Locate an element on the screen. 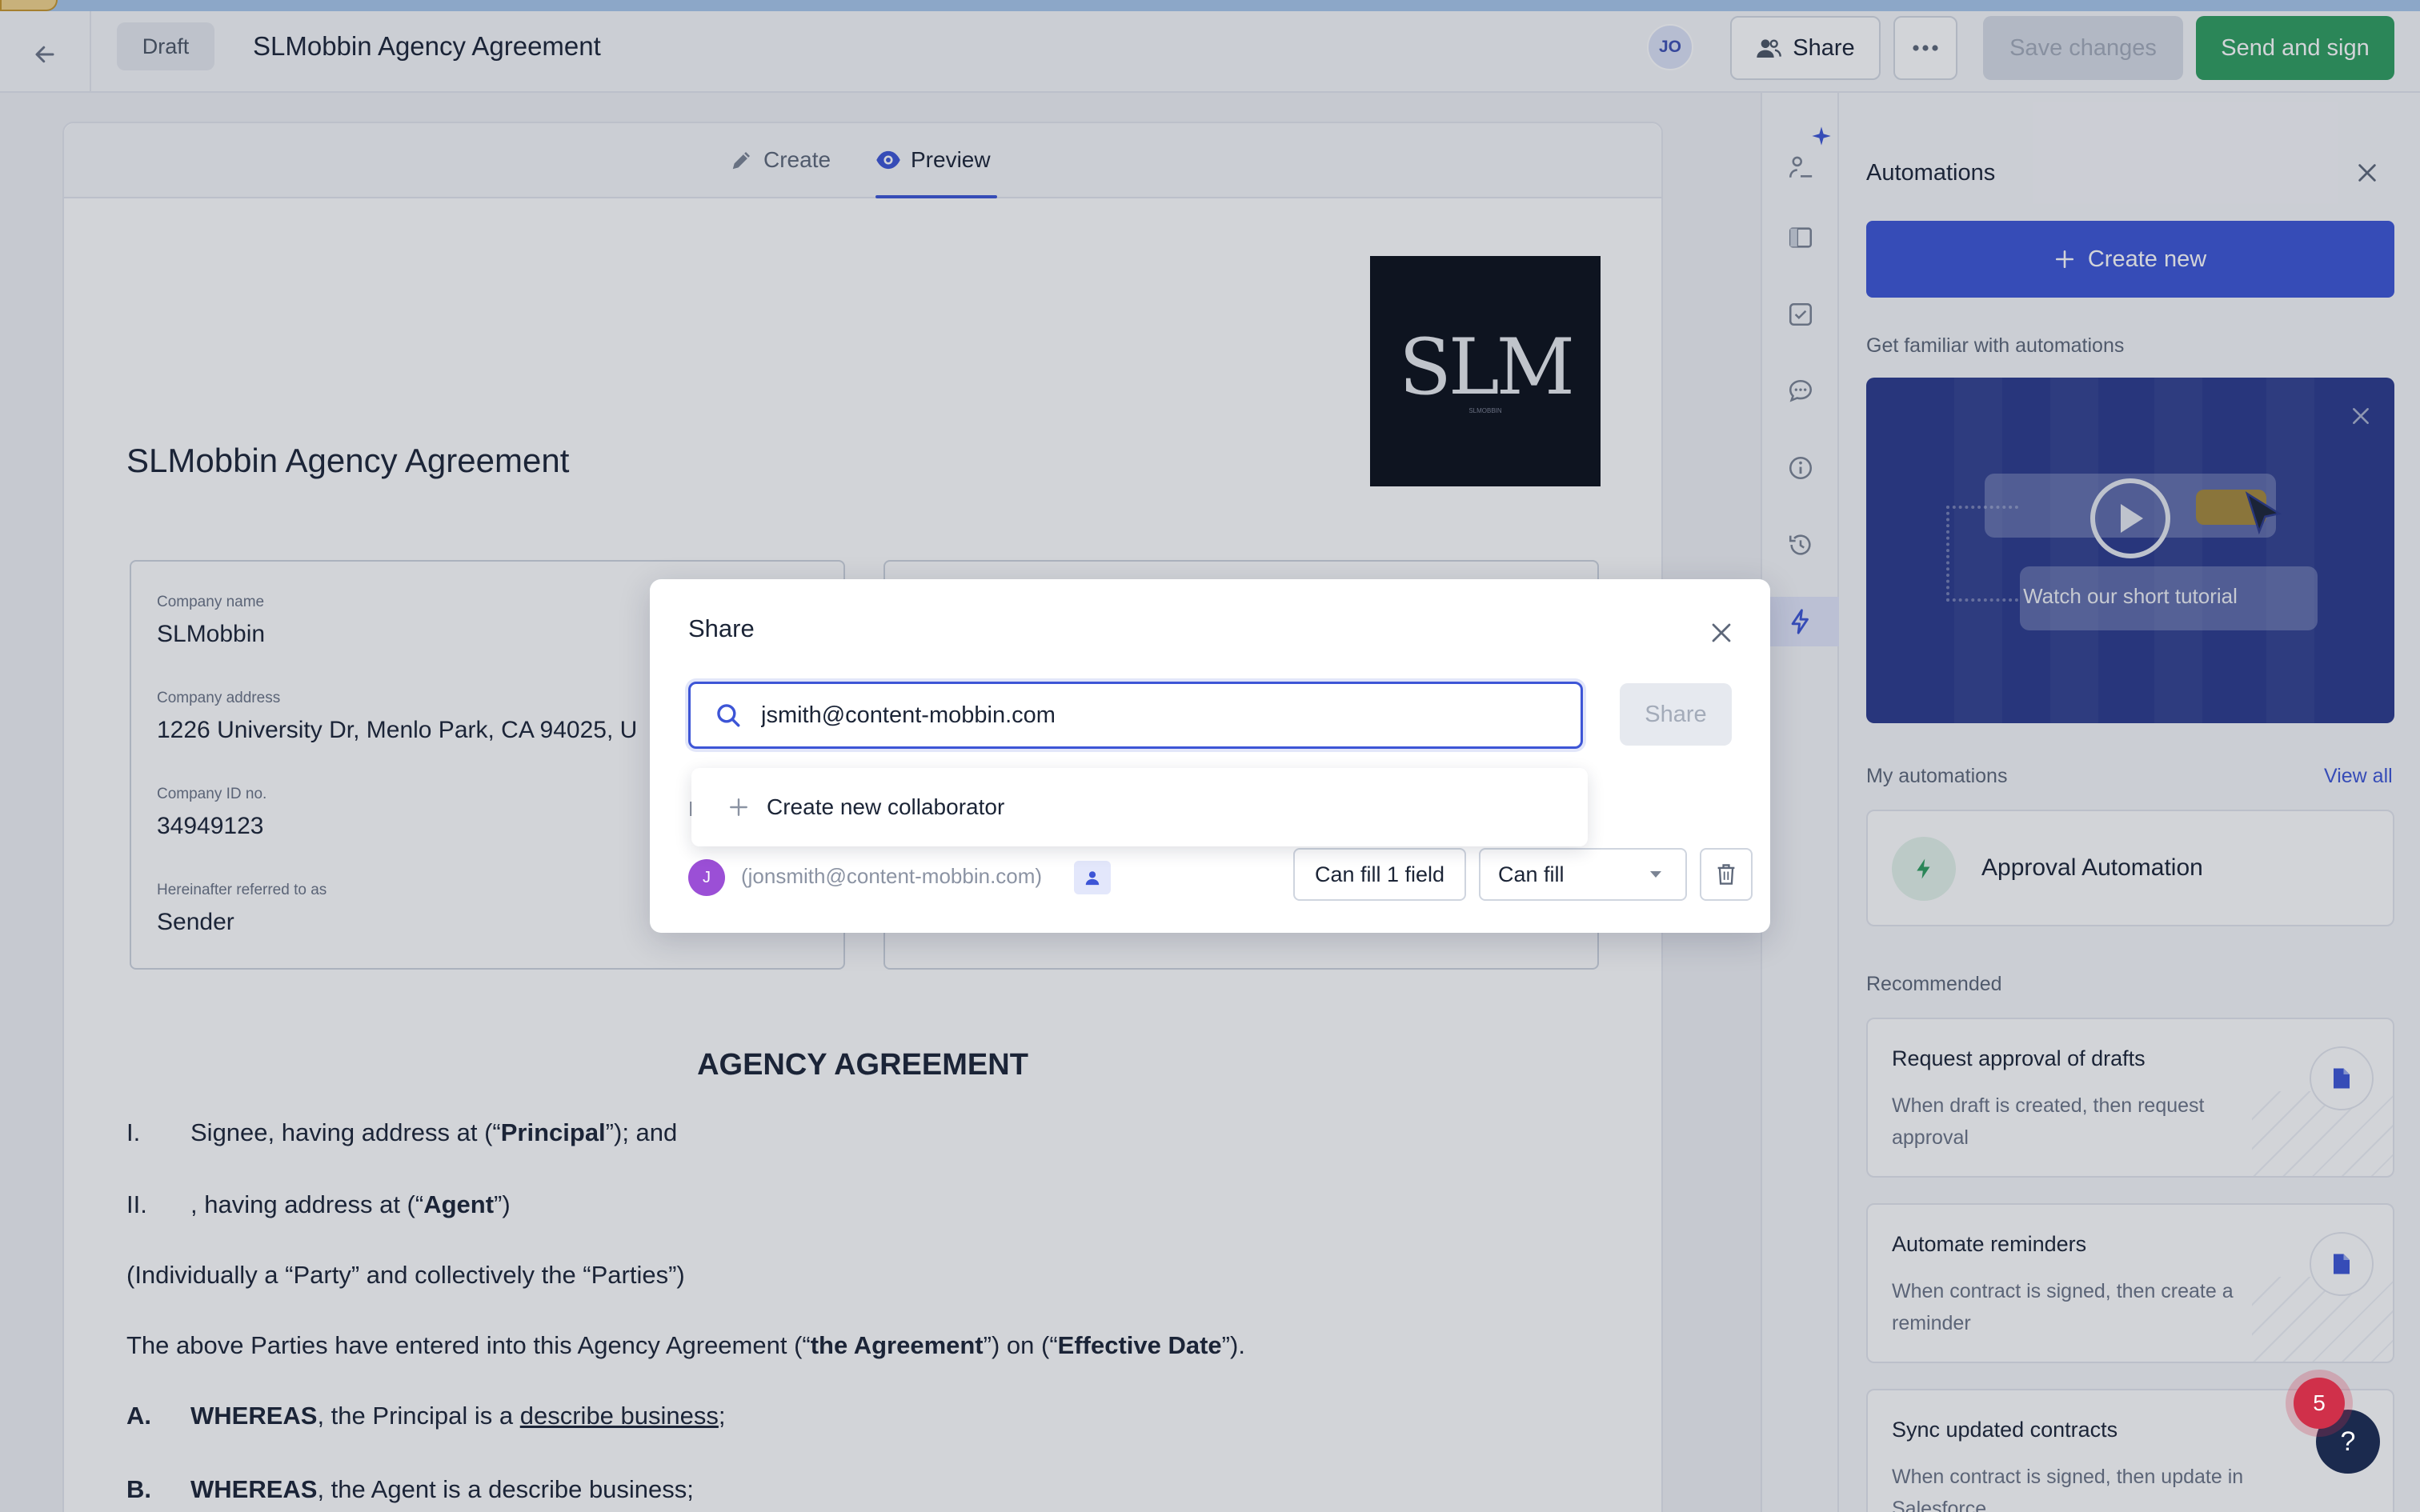 The height and width of the screenshot is (1512, 2420). search-icon is located at coordinates (728, 715).